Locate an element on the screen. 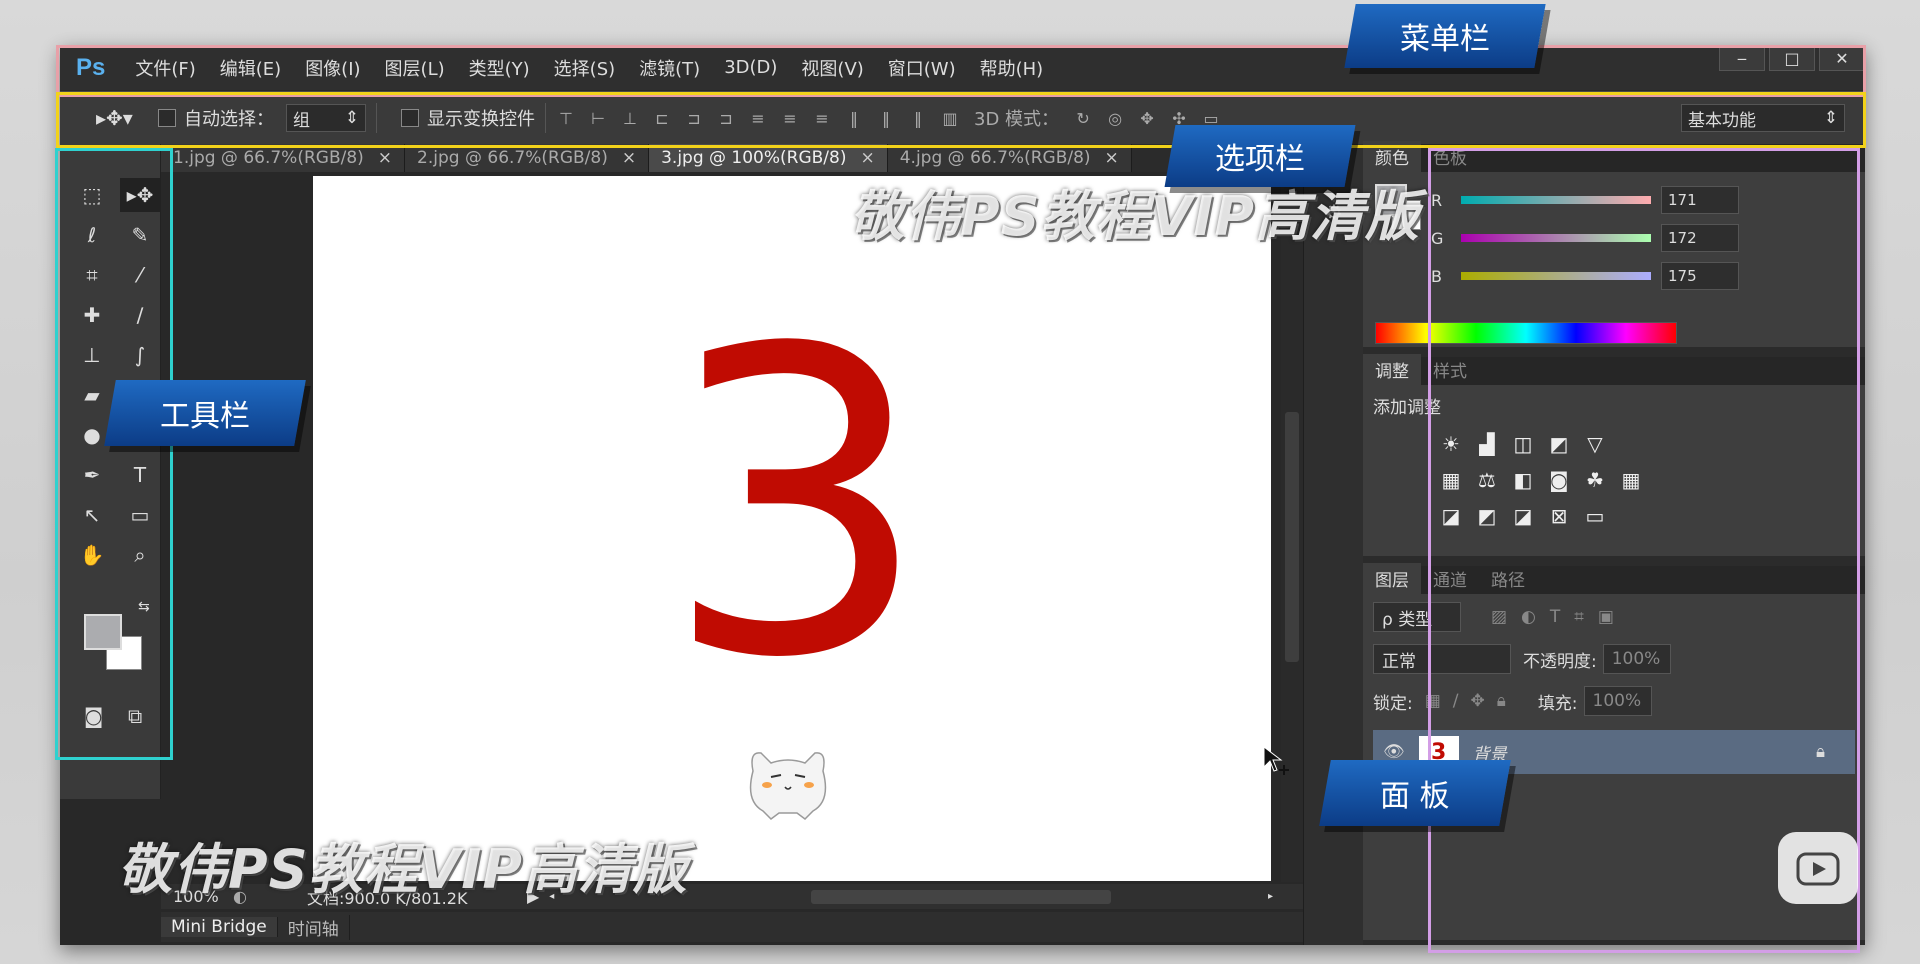 This screenshot has height=964, width=1920. annotation-panels: 面 板 is located at coordinates (1415, 793).